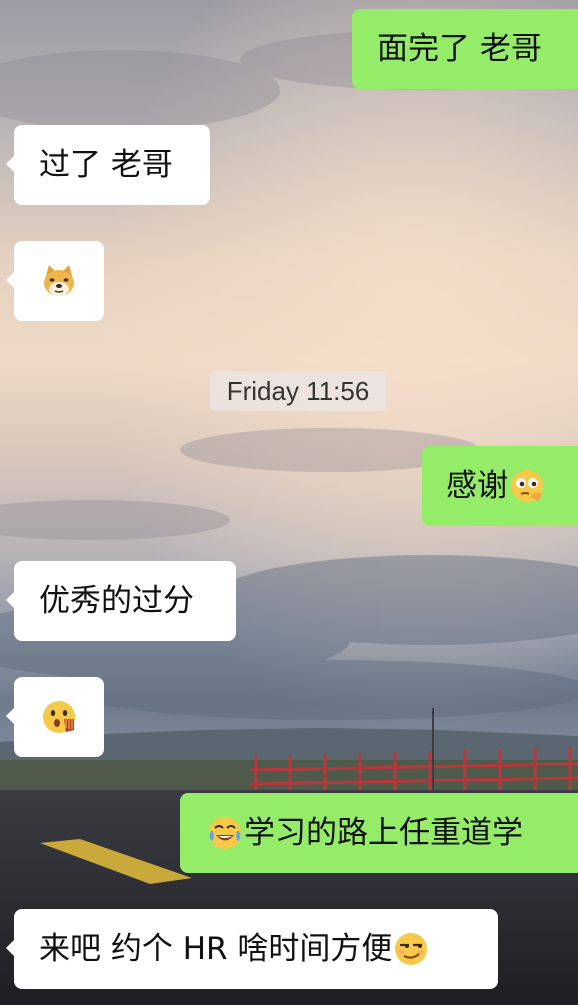 This screenshot has width=578, height=1005. I want to click on message-text: 来吧 约个 HR 啥时间方便, so click(216, 948).